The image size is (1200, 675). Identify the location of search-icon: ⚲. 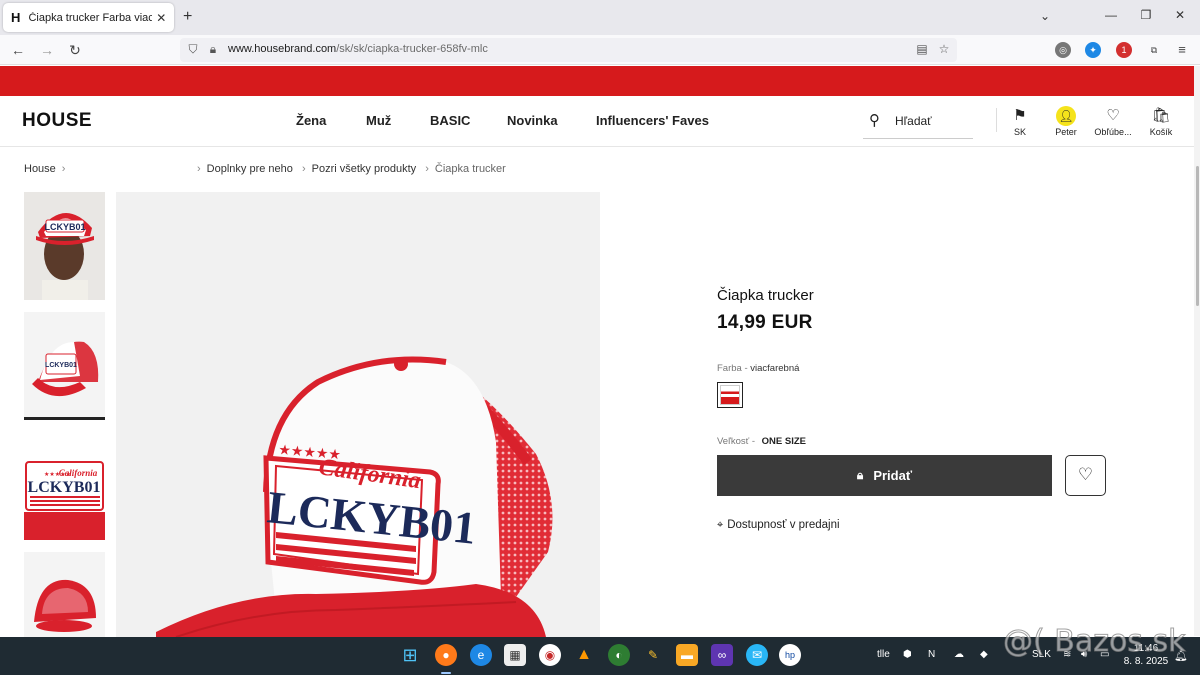
(874, 120).